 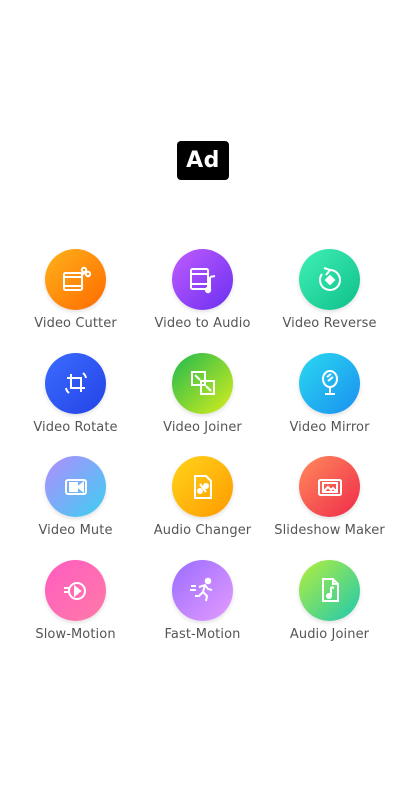 I want to click on tool-label: Video Rotate, so click(x=75, y=427).